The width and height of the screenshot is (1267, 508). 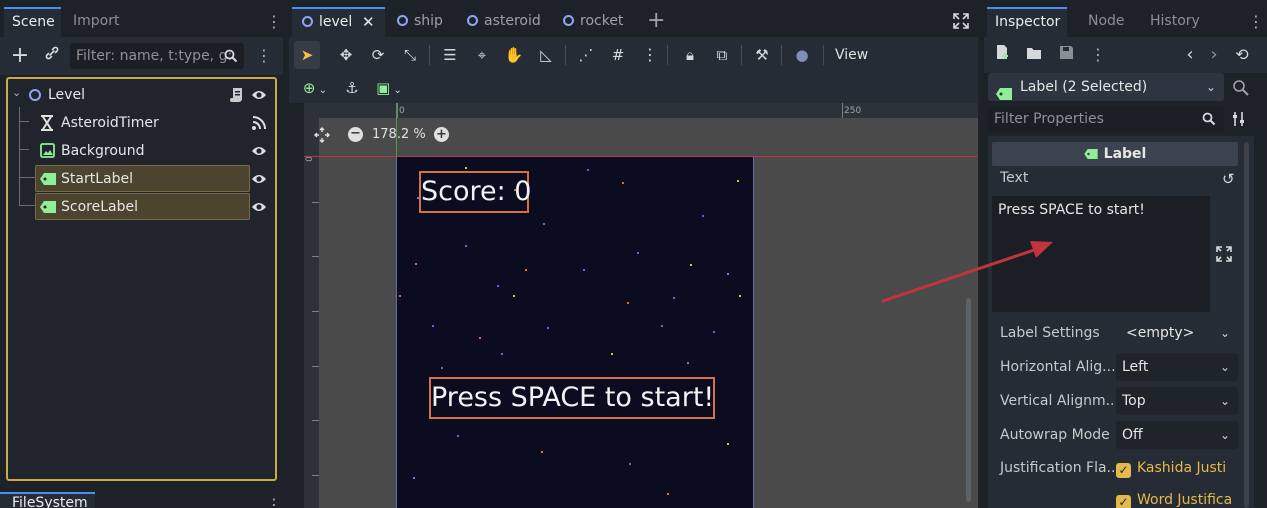 I want to click on select-mode-icon: ➤, so click(x=307, y=55).